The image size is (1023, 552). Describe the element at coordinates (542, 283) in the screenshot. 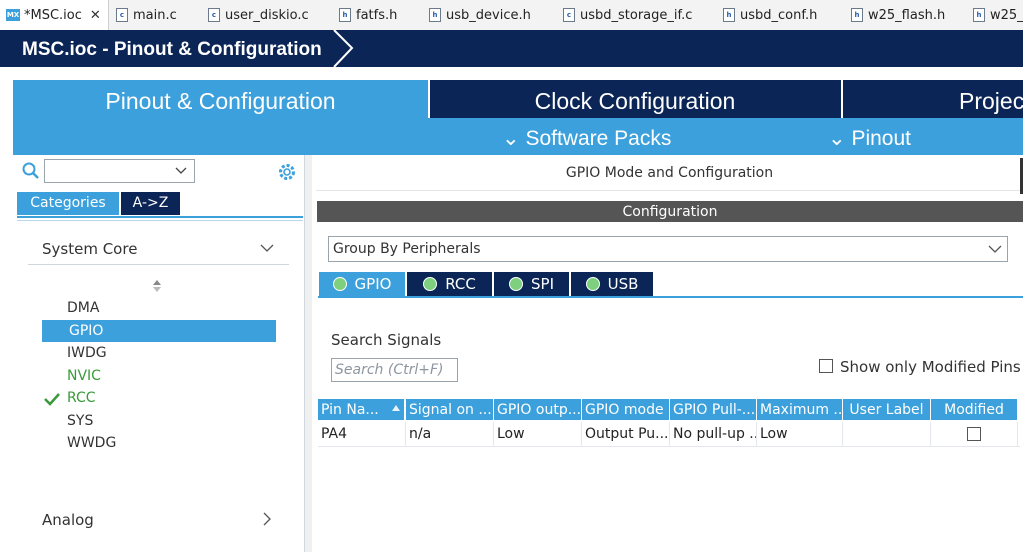

I see `tab-label: SPI` at that location.